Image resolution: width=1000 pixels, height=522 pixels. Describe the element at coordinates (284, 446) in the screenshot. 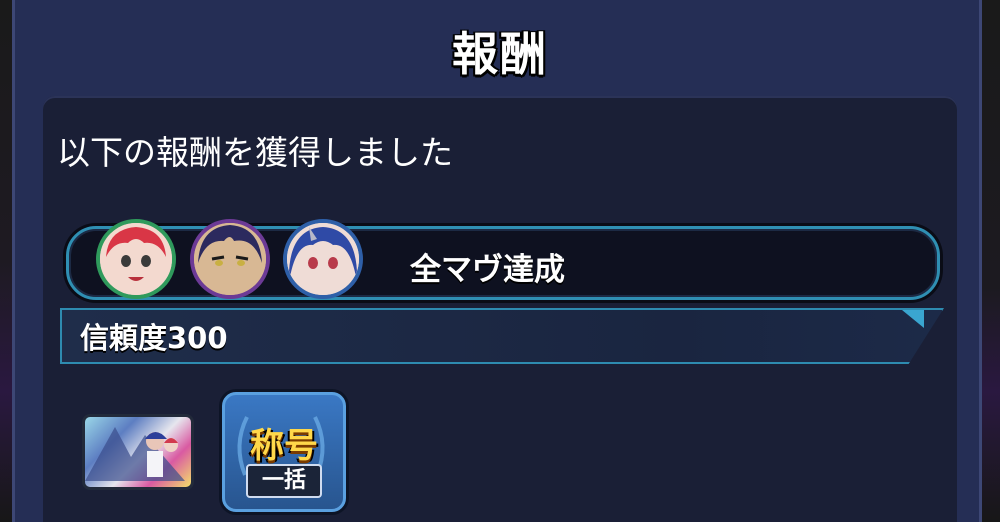

I see `title-reward-name: 称号` at that location.